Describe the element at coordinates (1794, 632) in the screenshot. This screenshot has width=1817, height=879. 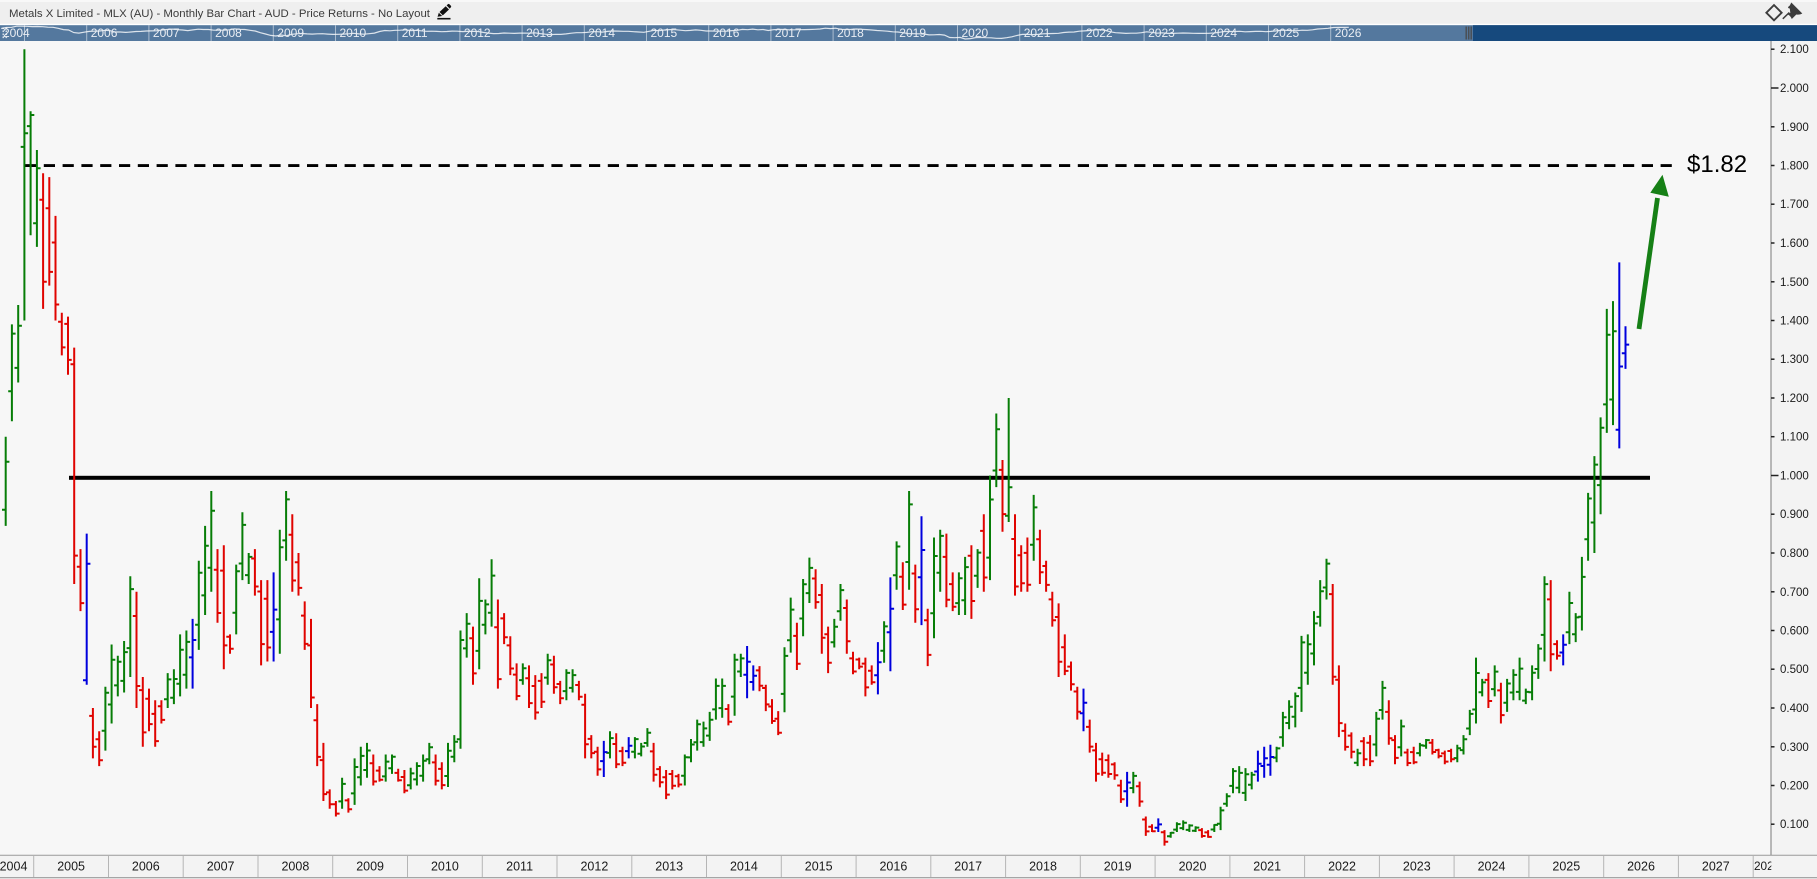
I see `svg-text: 0.600` at that location.